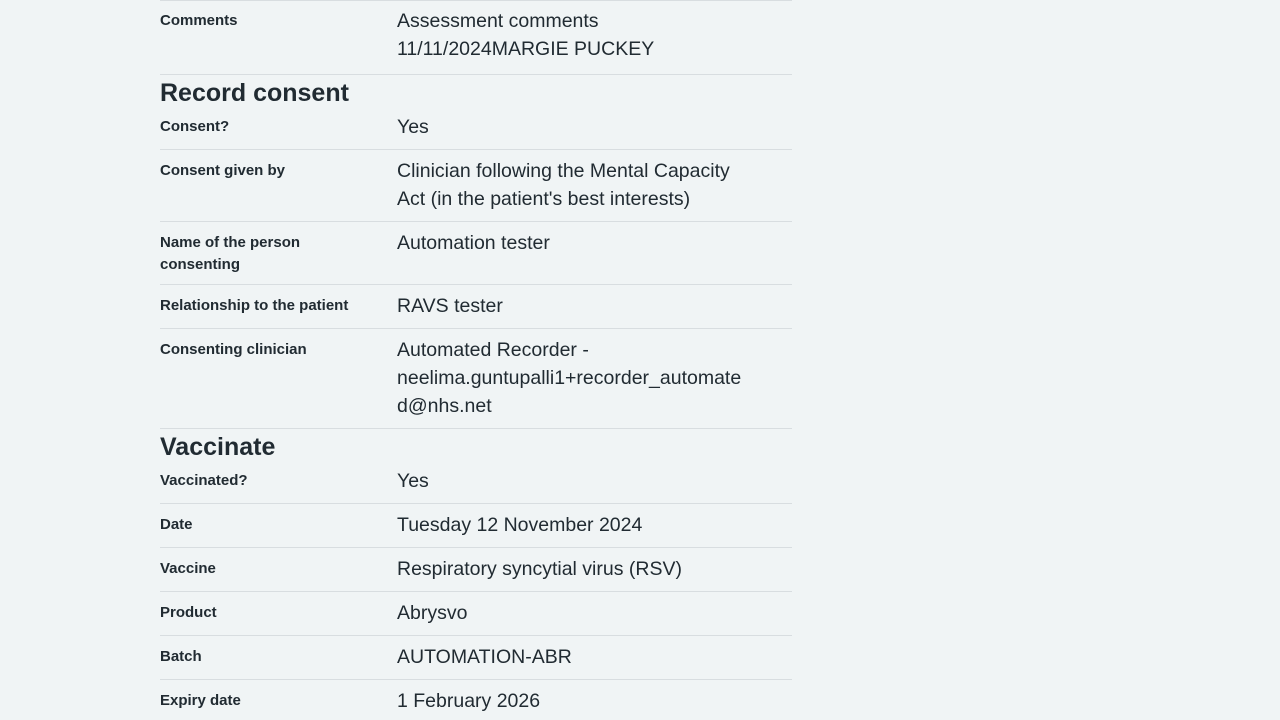  What do you see at coordinates (230, 253) in the screenshot?
I see `summary-key: Name of the person consenting` at bounding box center [230, 253].